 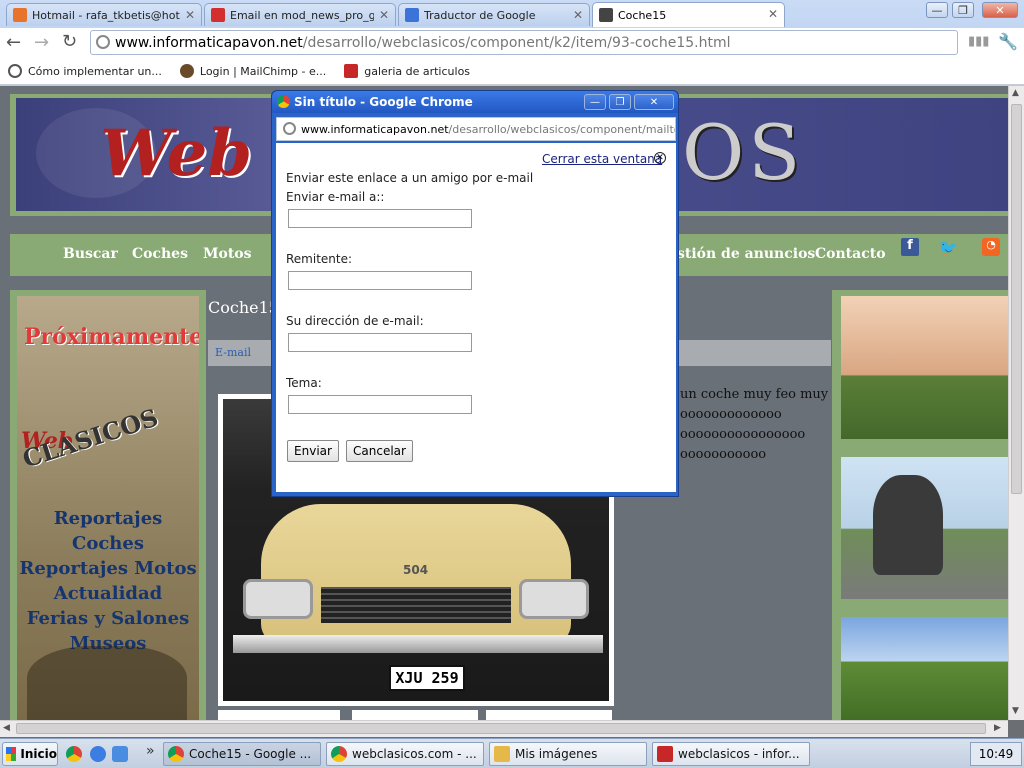 What do you see at coordinates (502, 754) in the screenshot?
I see `folder-icon` at bounding box center [502, 754].